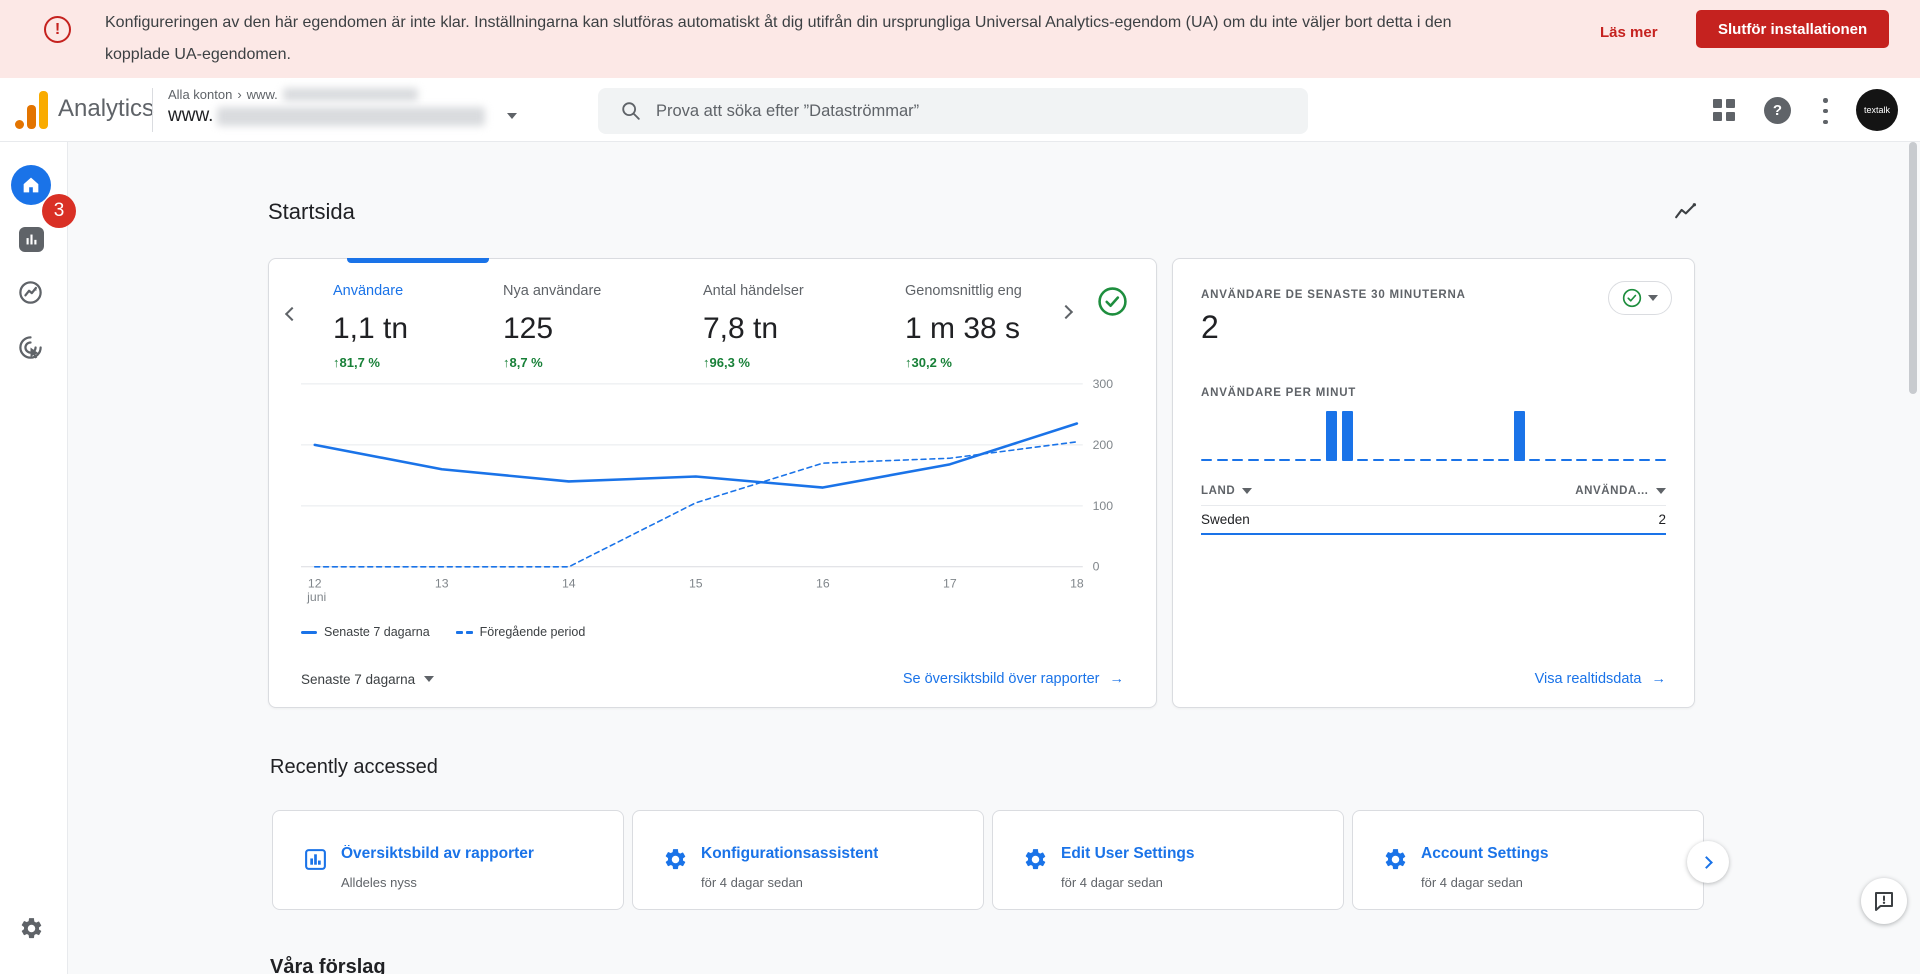  I want to click on app-name: Analytics, so click(106, 108).